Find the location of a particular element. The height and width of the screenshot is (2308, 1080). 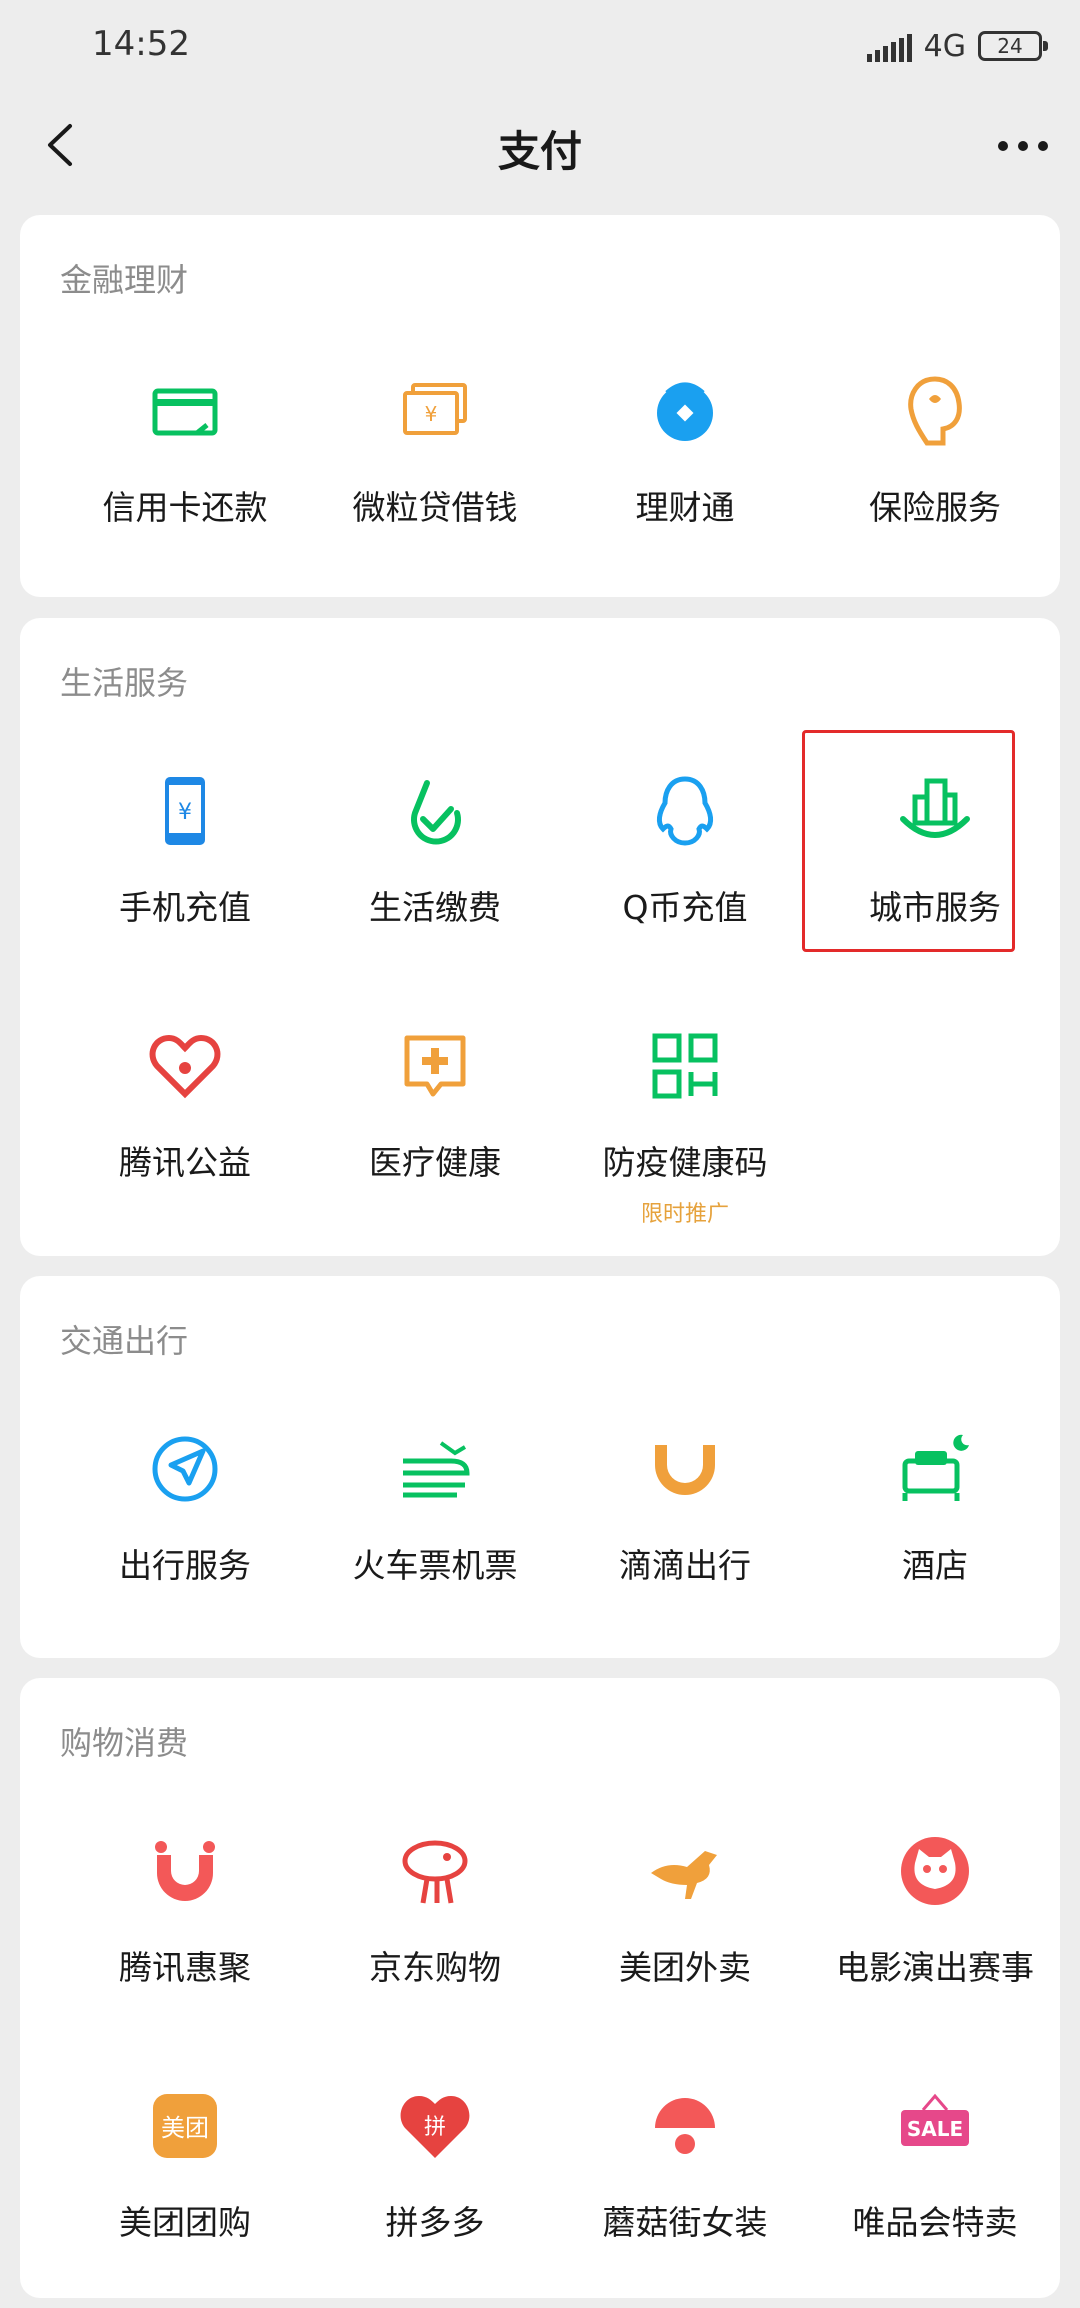

city-icon is located at coordinates (935, 811).